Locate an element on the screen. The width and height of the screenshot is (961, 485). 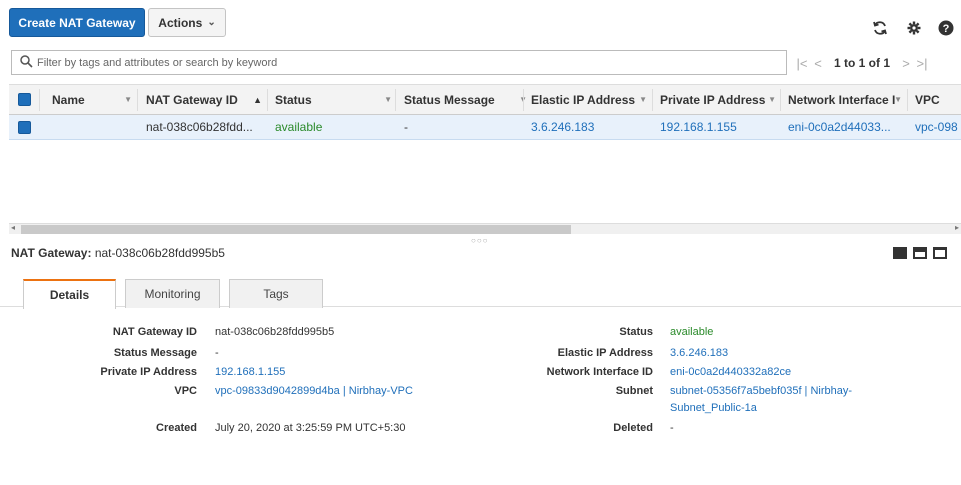
detail-label: Network Interface ID is located at coordinates (599, 372).